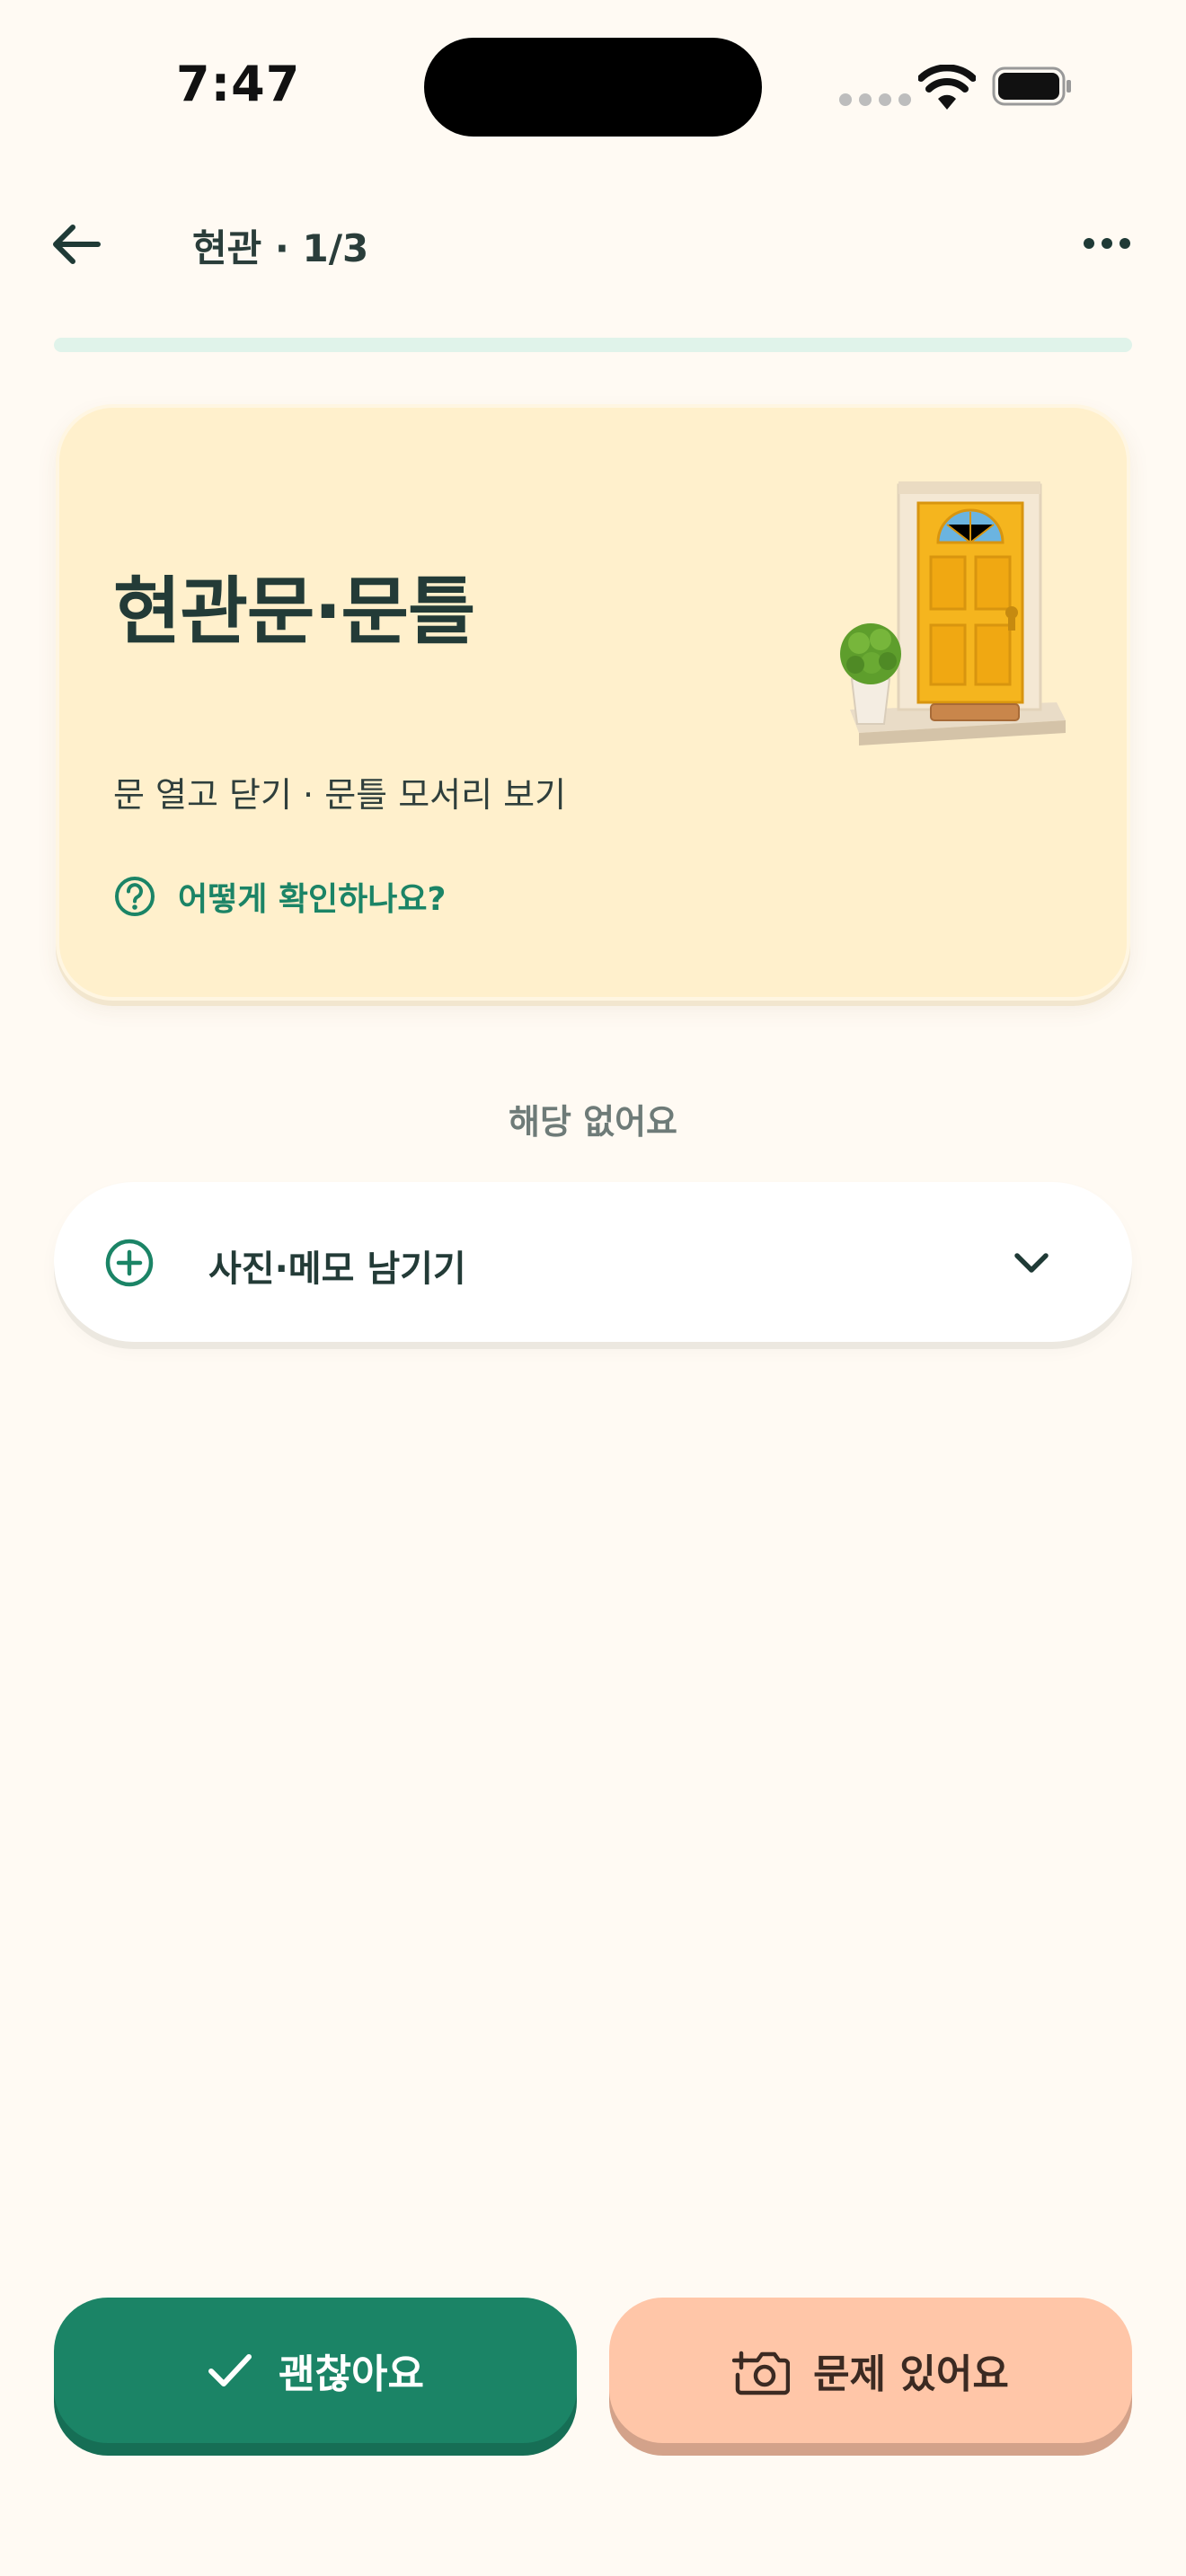 This screenshot has height=2576, width=1186. I want to click on arrow-left-icon, so click(77, 244).